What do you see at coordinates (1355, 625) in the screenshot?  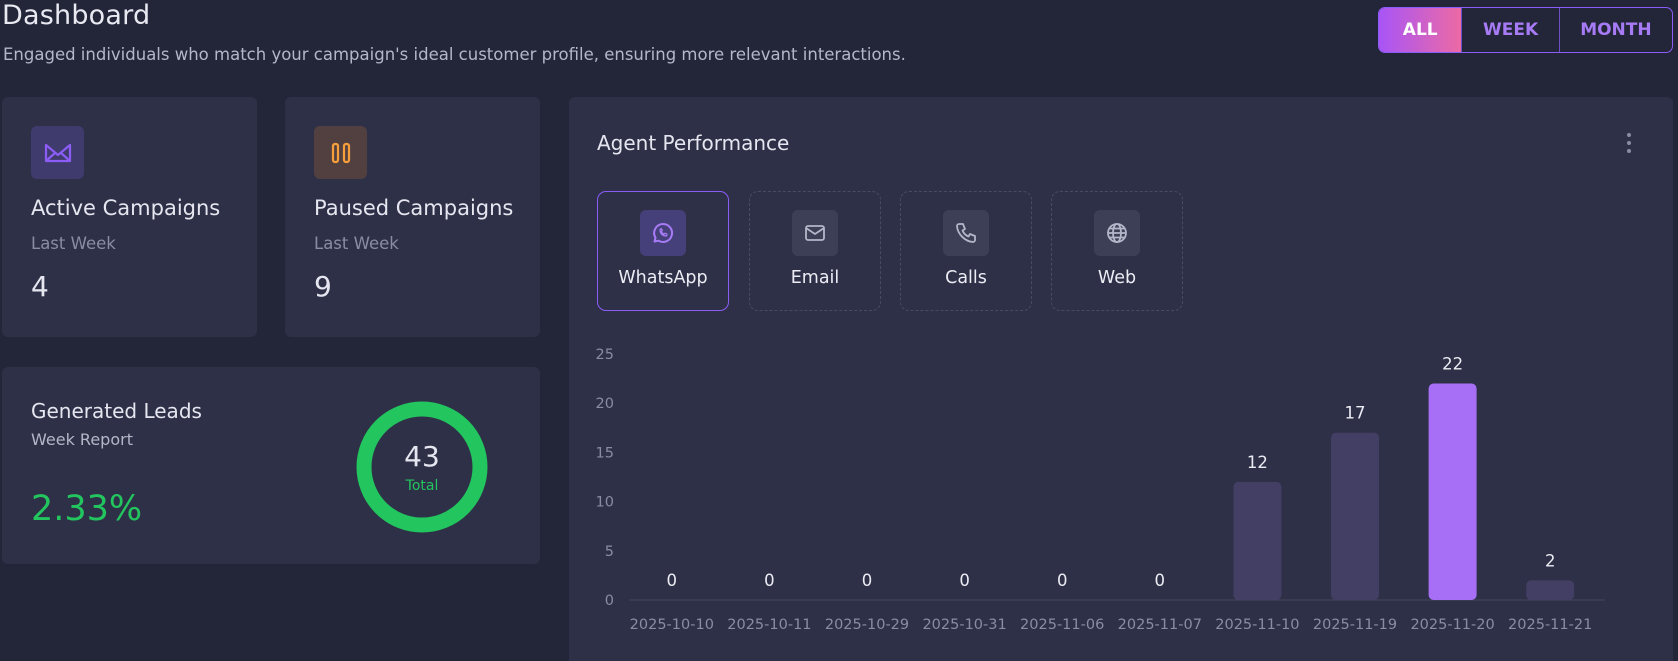 I see `x-tick-label: 2025-11-19` at bounding box center [1355, 625].